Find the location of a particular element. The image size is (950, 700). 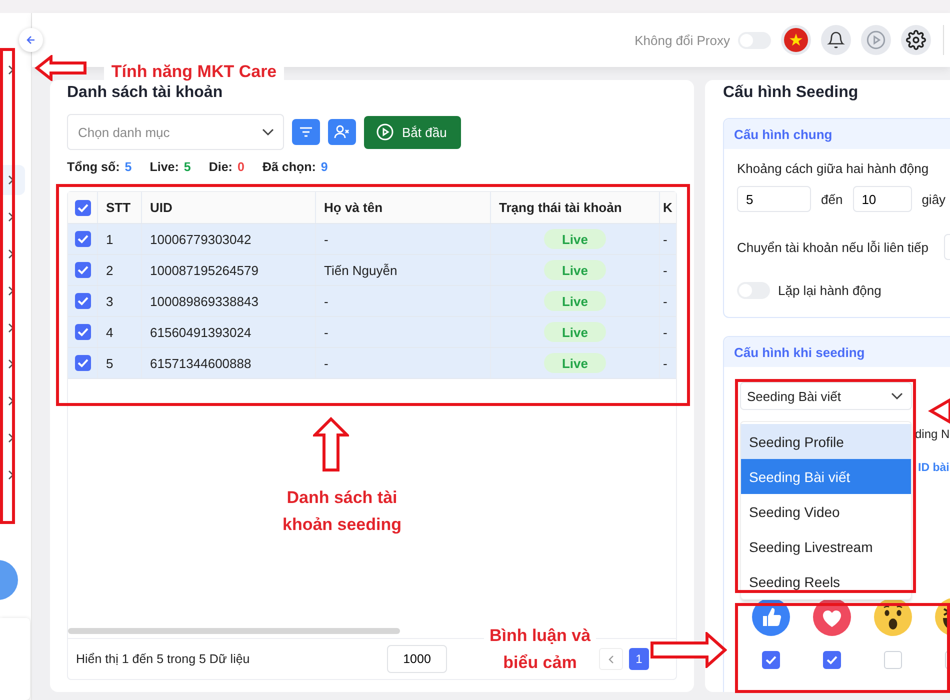

table-cell: 2 is located at coordinates (120, 270).